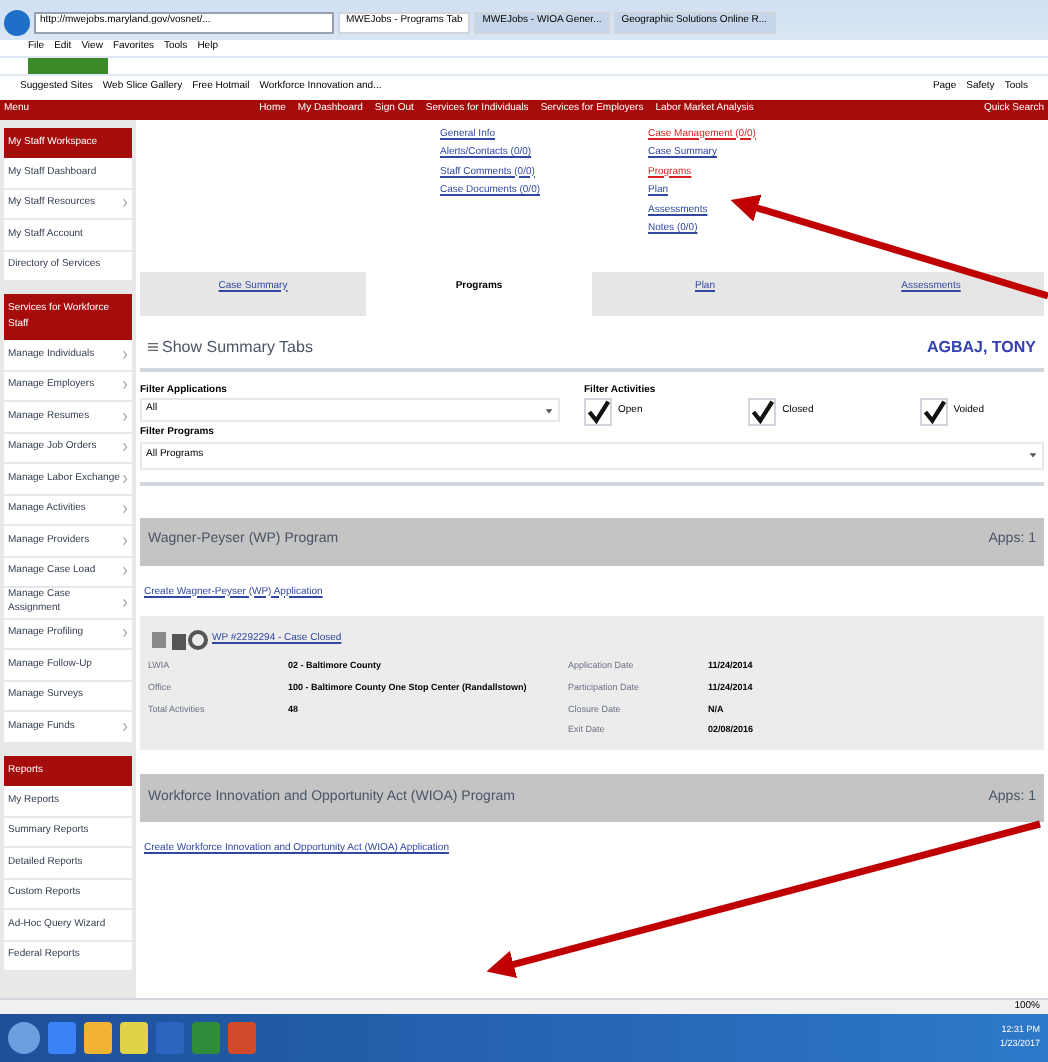 This screenshot has width=1048, height=1062. What do you see at coordinates (68, 65) in the screenshot?
I see `toolbar-tab` at bounding box center [68, 65].